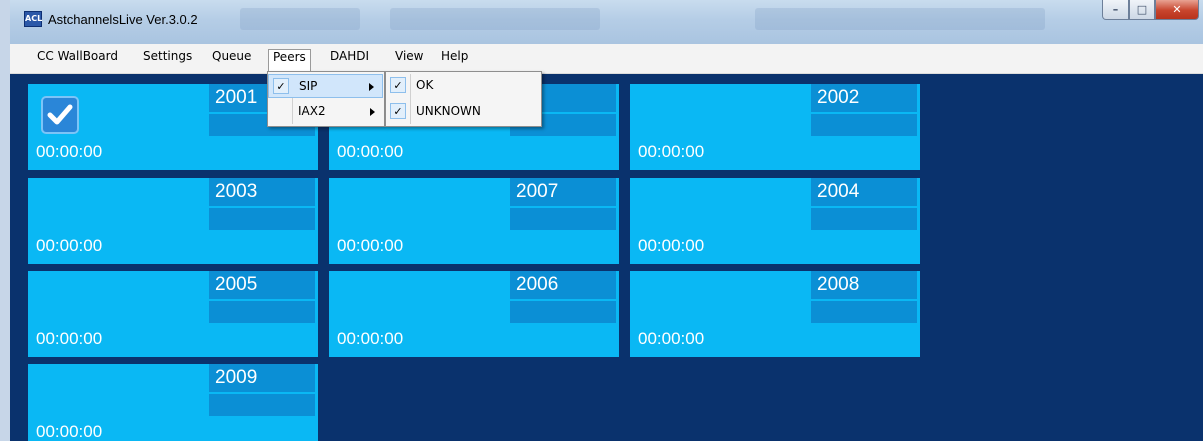 Image resolution: width=1203 pixels, height=441 pixels. What do you see at coordinates (448, 111) in the screenshot?
I see `menu-item-label: UNKNOWN` at bounding box center [448, 111].